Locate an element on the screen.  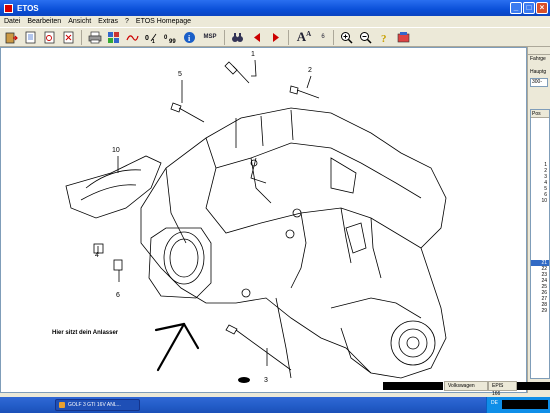
font-small-glyph: A is located at coordinates (309, 34).